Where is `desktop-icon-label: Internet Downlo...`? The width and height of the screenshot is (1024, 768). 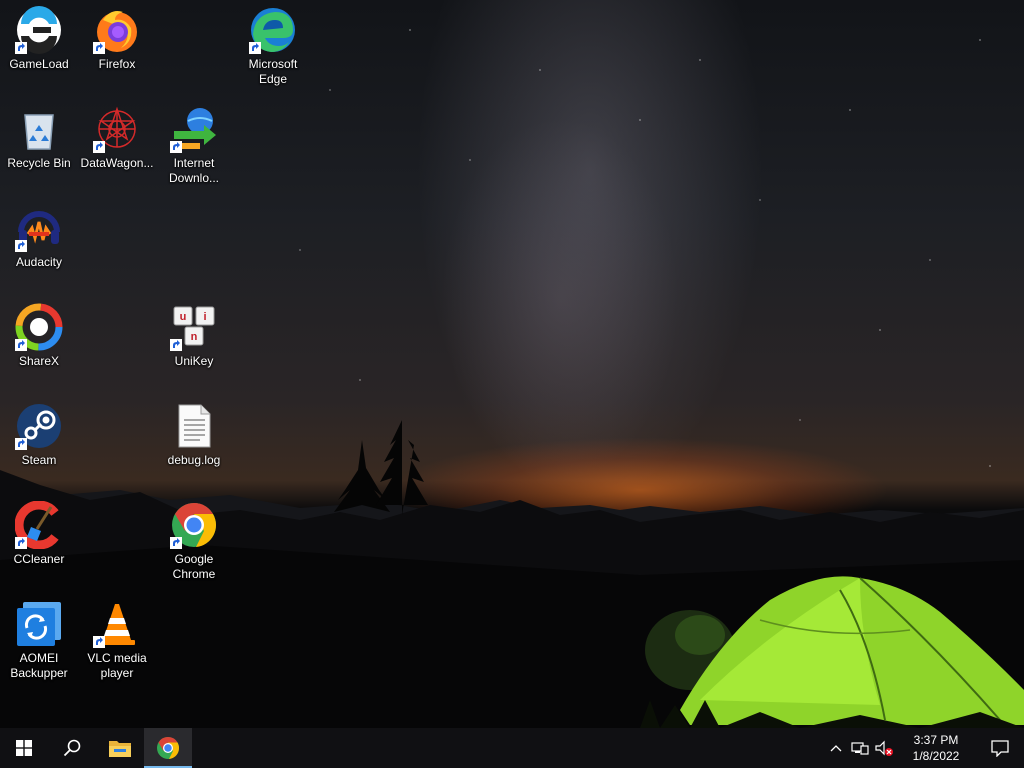 desktop-icon-label: Internet Downlo... is located at coordinates (194, 170).